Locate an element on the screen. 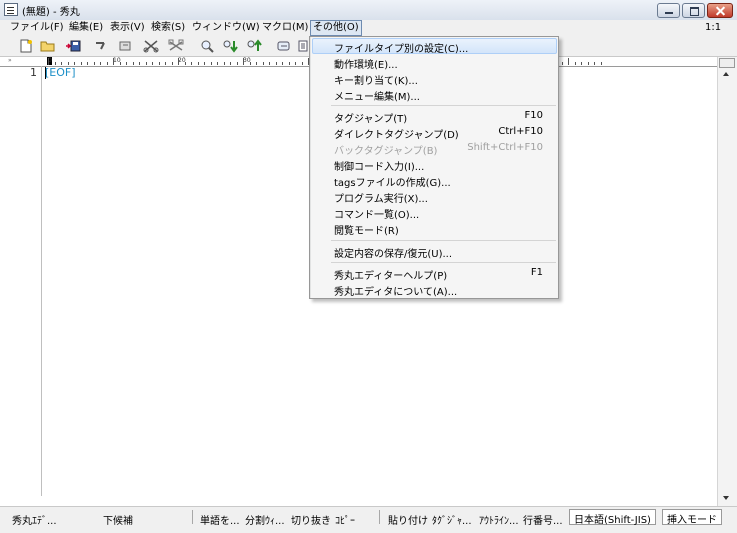  scroll-up-button is located at coordinates (726, 74).